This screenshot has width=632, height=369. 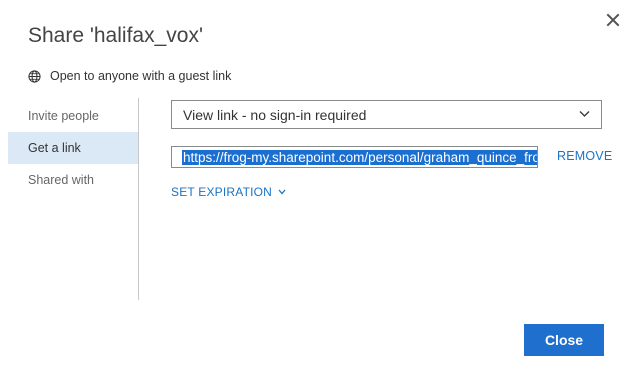 I want to click on nav-item-get-a-link: Get a link, so click(x=73, y=148).